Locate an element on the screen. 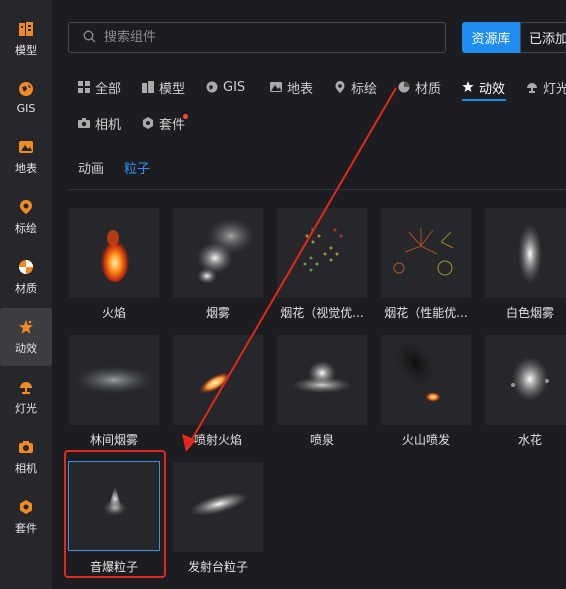 Image resolution: width=566 pixels, height=589 pixels. item-label: 喷射火焰 is located at coordinates (217, 440).